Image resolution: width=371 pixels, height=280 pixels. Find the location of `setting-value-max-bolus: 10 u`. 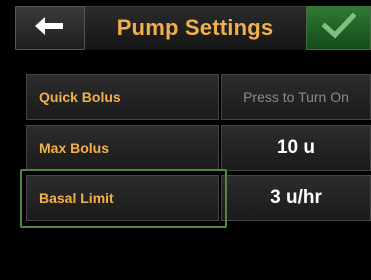

setting-value-max-bolus: 10 u is located at coordinates (296, 148).